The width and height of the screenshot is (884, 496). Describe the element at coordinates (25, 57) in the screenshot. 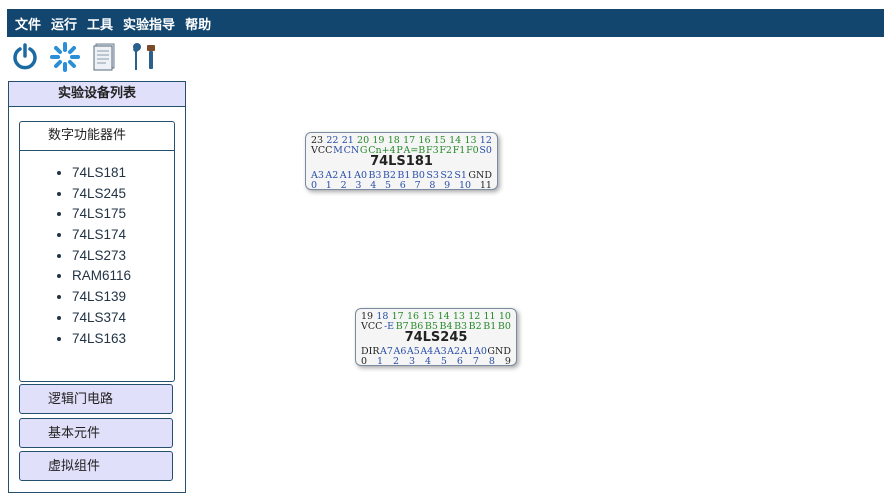

I see `power-icon` at that location.